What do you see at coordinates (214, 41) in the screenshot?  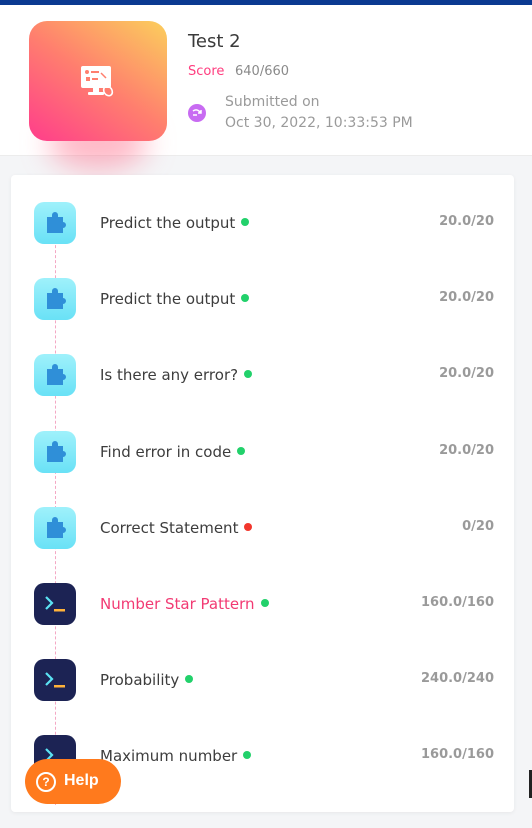 I see `test-title: Test 2` at bounding box center [214, 41].